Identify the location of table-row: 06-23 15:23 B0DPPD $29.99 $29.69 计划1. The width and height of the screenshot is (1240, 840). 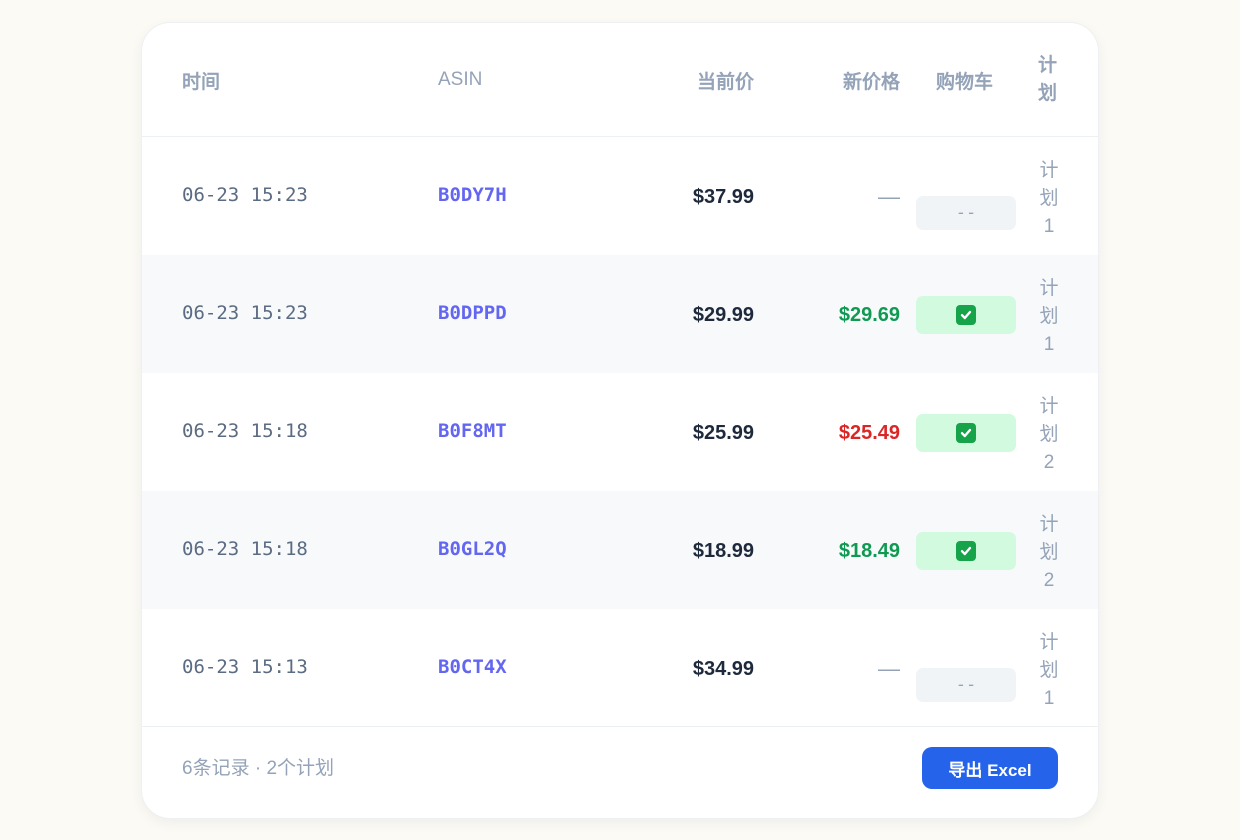
(620, 314).